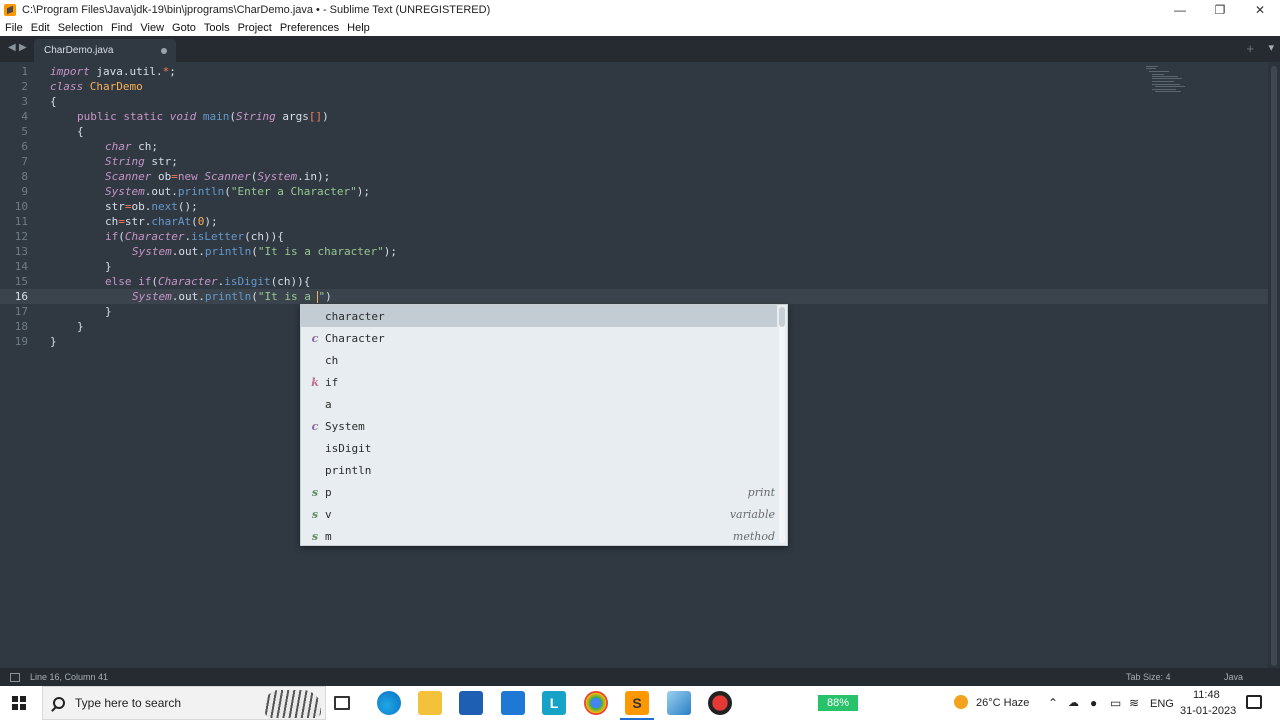  Describe the element at coordinates (1148, 677) in the screenshot. I see `tab-size-indicator: Tab Size: 4` at that location.